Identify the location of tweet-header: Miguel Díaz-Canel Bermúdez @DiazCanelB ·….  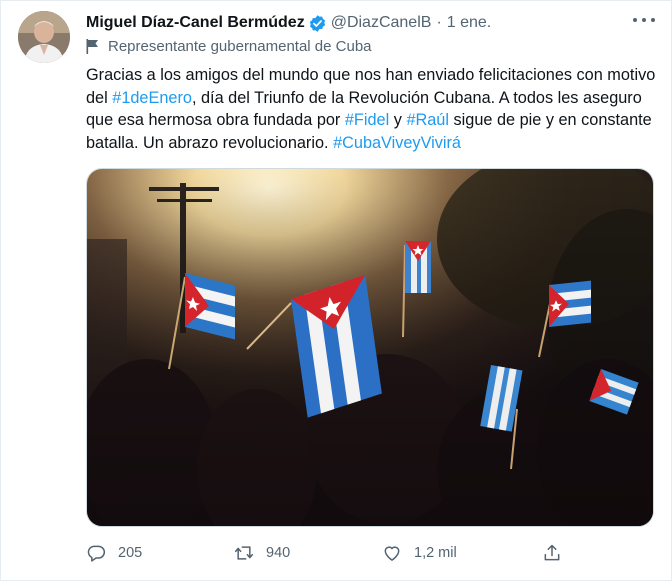
(288, 23).